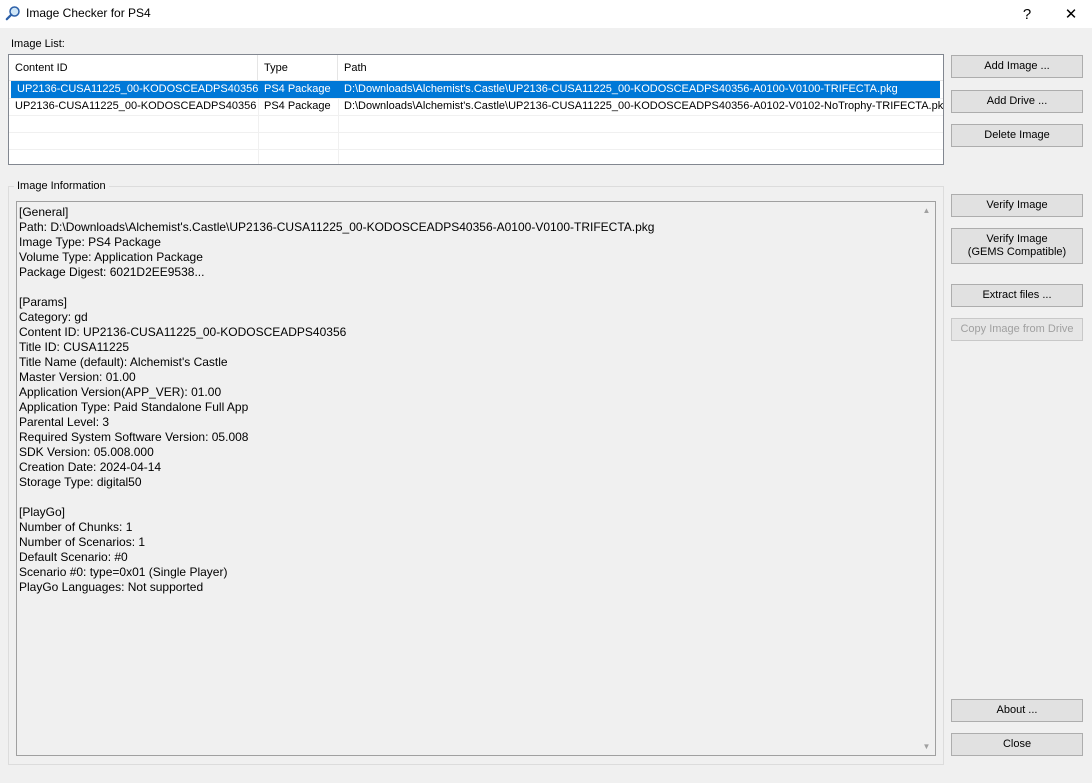  I want to click on close-button: Close, so click(1017, 744).